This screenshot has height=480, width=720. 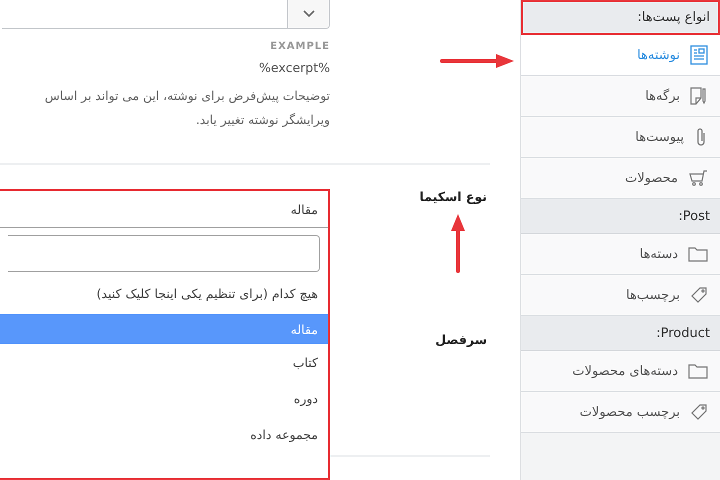 I want to click on document-icon, so click(x=699, y=55).